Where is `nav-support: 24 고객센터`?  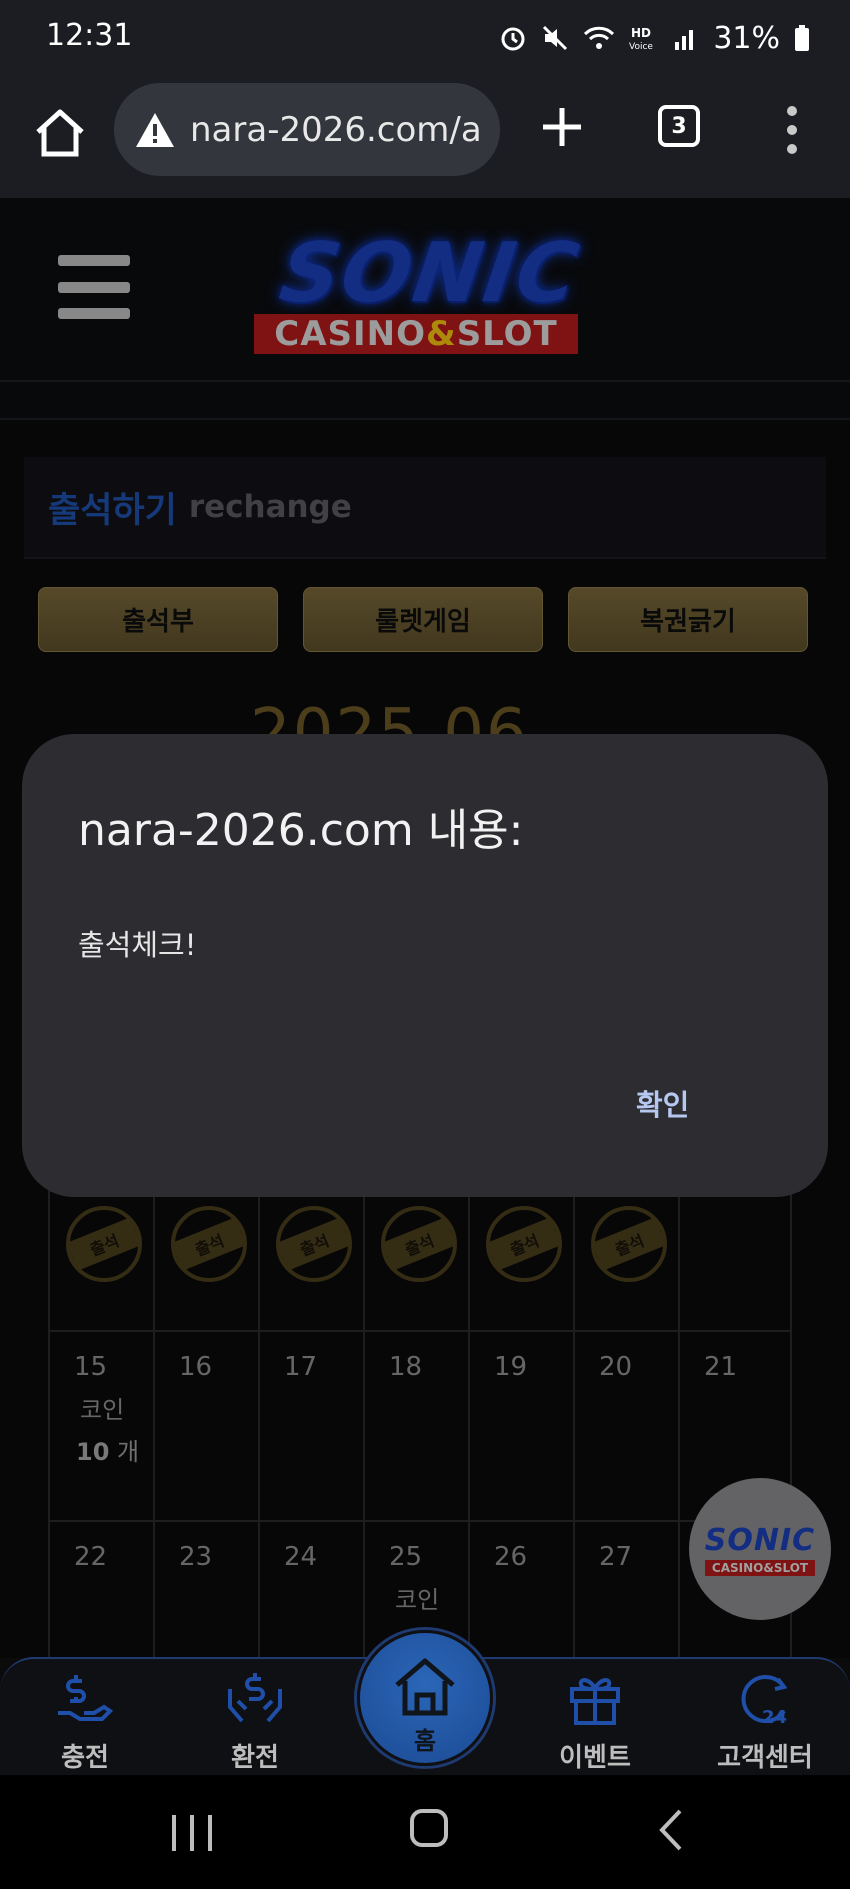 nav-support: 24 고객센터 is located at coordinates (765, 1718).